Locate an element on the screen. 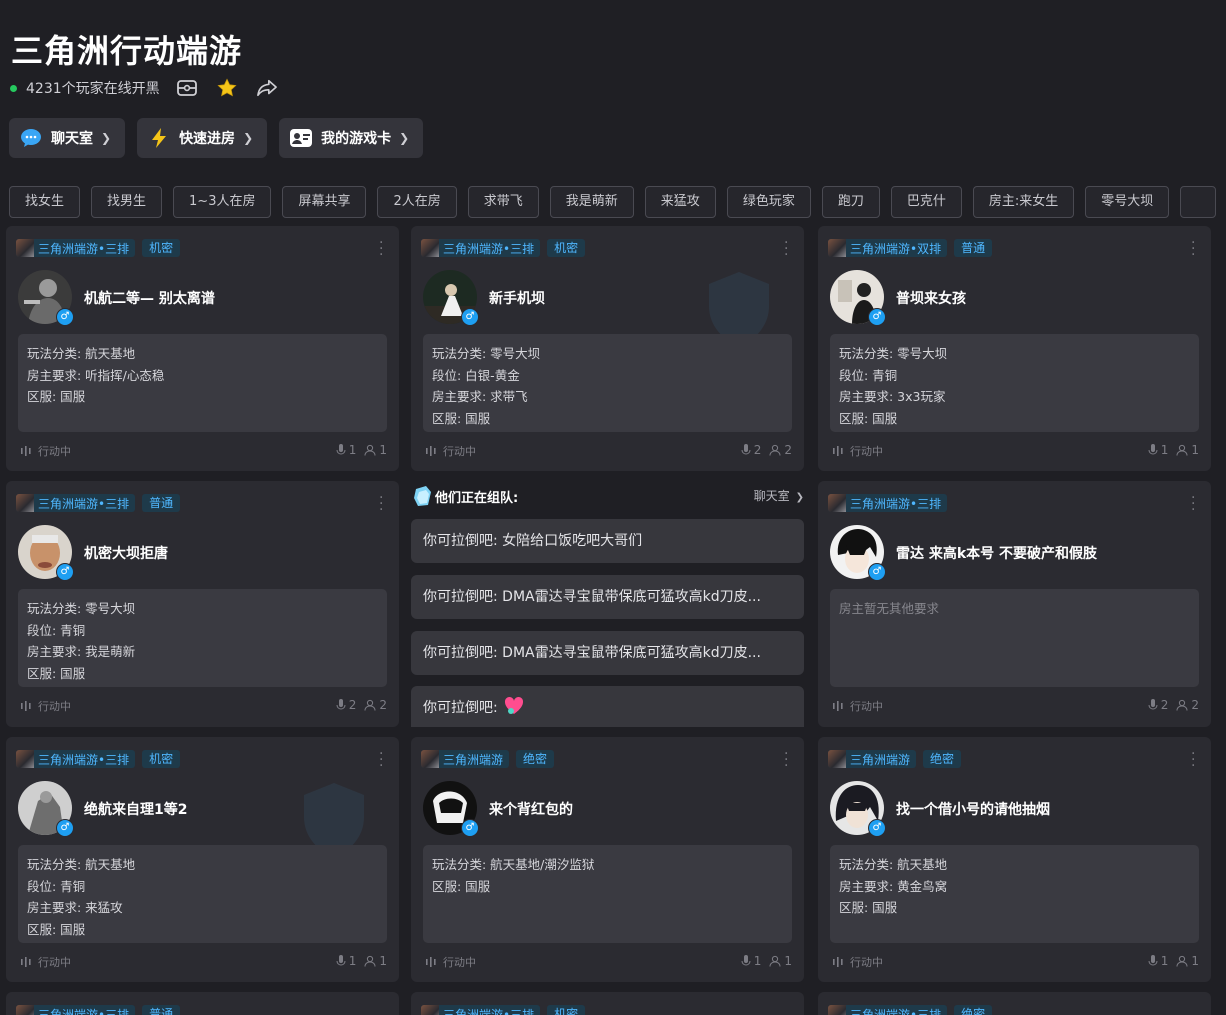 The width and height of the screenshot is (1226, 1015). card-badges: 三角洲端游 绝密 is located at coordinates (488, 759).